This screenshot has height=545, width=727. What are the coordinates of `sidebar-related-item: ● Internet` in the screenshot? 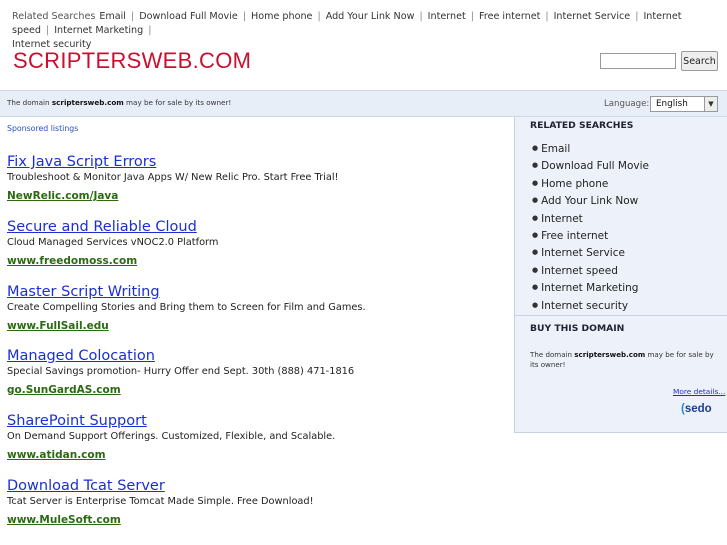 It's located at (590, 218).